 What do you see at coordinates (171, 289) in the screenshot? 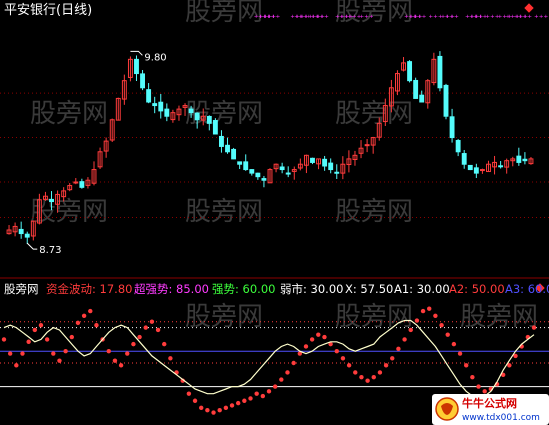
I see `legend-item: 超强势: 85.00` at bounding box center [171, 289].